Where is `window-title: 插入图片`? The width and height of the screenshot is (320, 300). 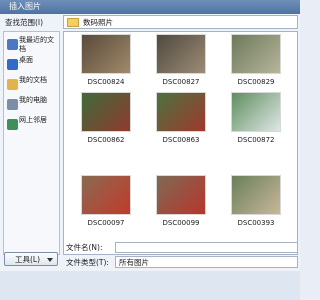 window-title: 插入图片 is located at coordinates (25, 6).